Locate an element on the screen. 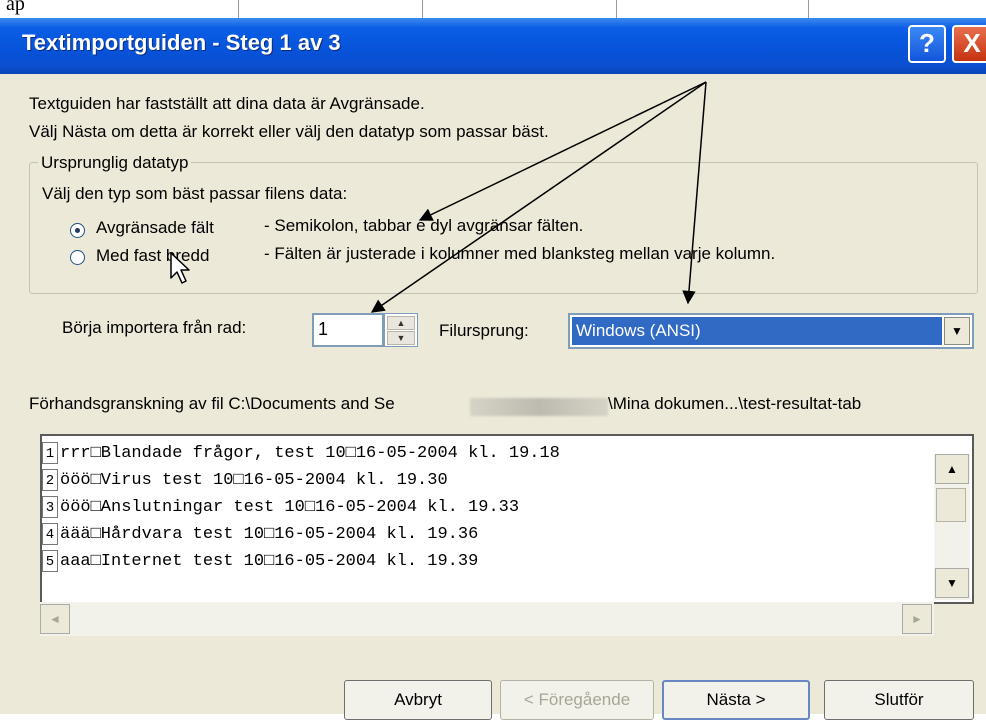 Image resolution: width=986 pixels, height=720 pixels. start-row-spinner: ▲ ▼ is located at coordinates (401, 330).